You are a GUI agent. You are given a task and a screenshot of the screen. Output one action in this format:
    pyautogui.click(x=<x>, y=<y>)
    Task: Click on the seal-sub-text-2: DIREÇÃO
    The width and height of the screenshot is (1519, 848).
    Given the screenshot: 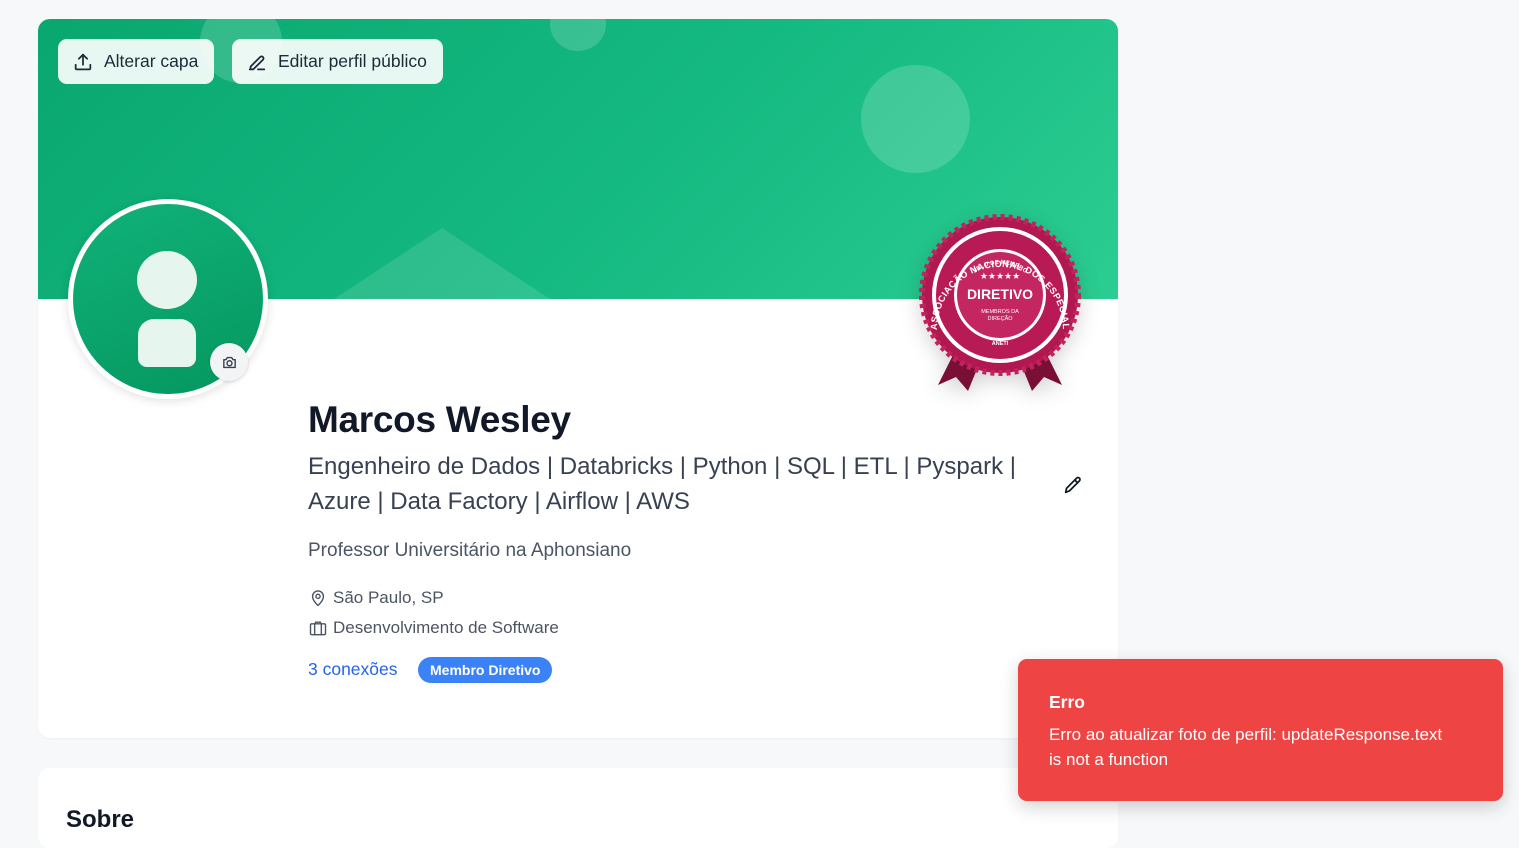 What is the action you would take?
    pyautogui.click(x=1000, y=318)
    